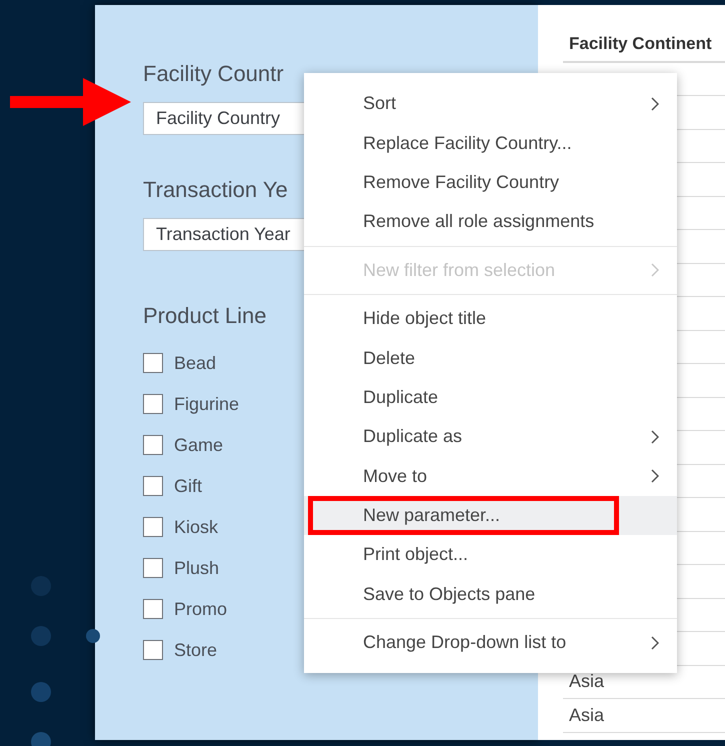  Describe the element at coordinates (188, 486) in the screenshot. I see `checkbox-label: Gift` at that location.